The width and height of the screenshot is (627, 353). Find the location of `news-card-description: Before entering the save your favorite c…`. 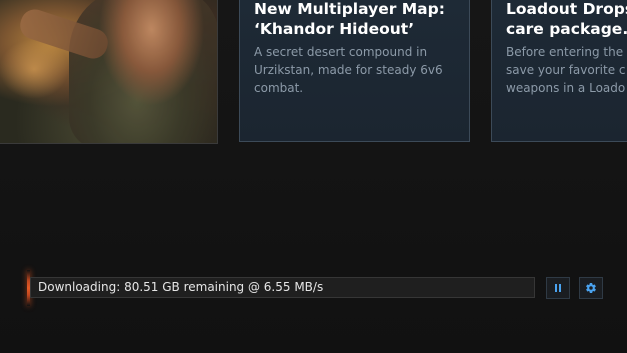

news-card-description: Before entering the save your favorite c… is located at coordinates (566, 70).